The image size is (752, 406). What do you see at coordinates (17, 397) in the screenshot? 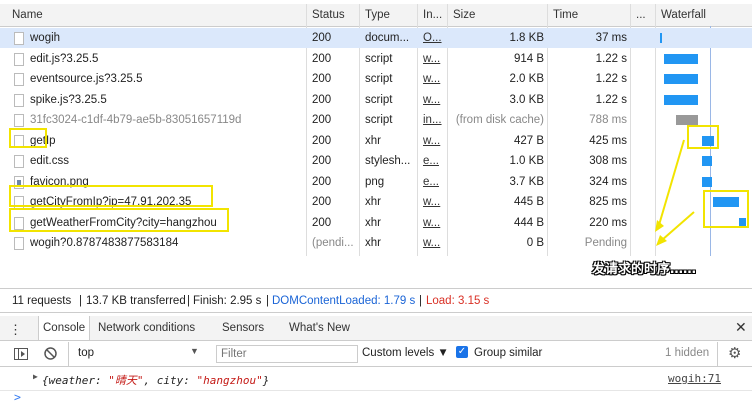
I see `console-prompt: >` at bounding box center [17, 397].